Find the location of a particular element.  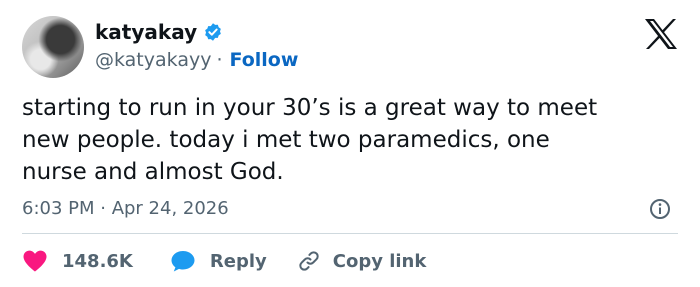

copy-link-button: Copy link is located at coordinates (362, 261).